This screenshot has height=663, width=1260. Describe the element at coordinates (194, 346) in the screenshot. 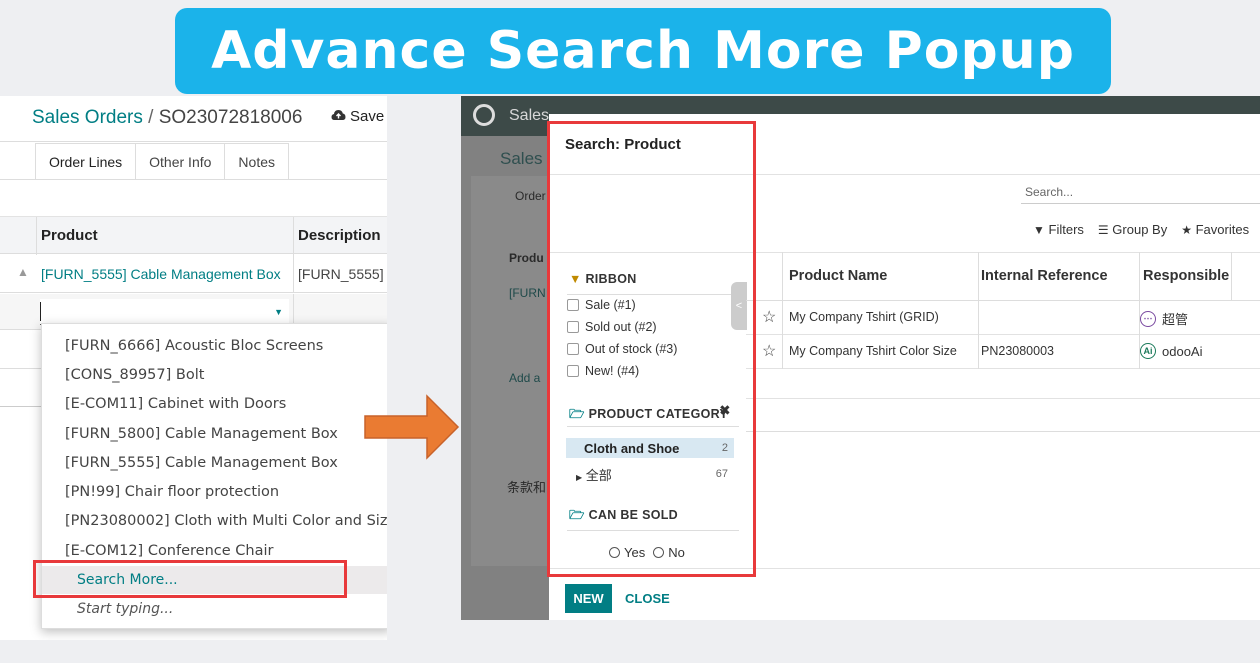

I see `dropdown-item: [FURN_6666] Acoustic Bloc Screens` at that location.